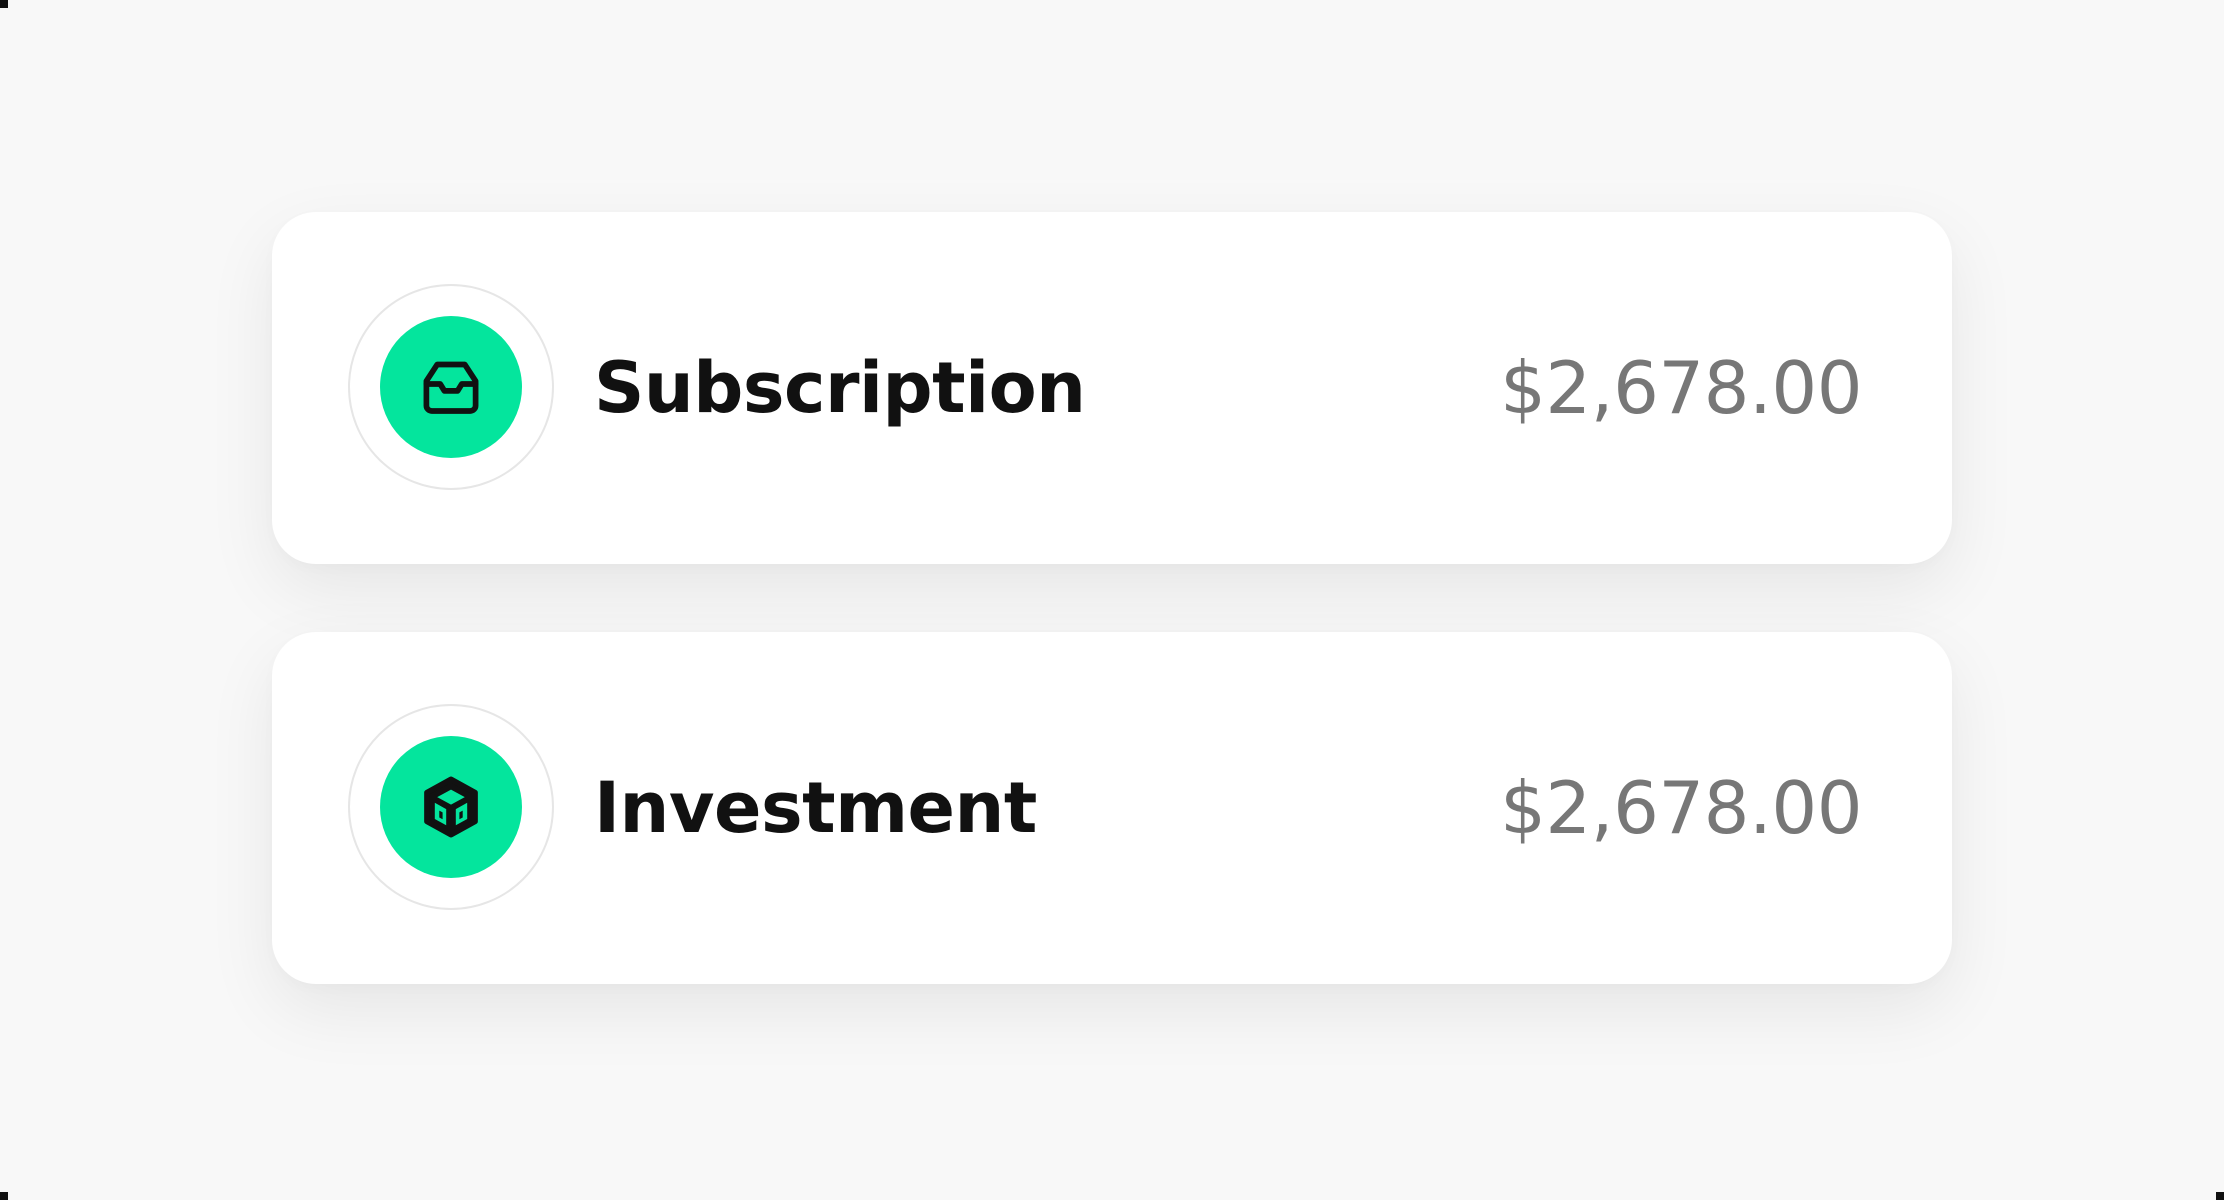  I want to click on transaction-label: Investment, so click(815, 808).